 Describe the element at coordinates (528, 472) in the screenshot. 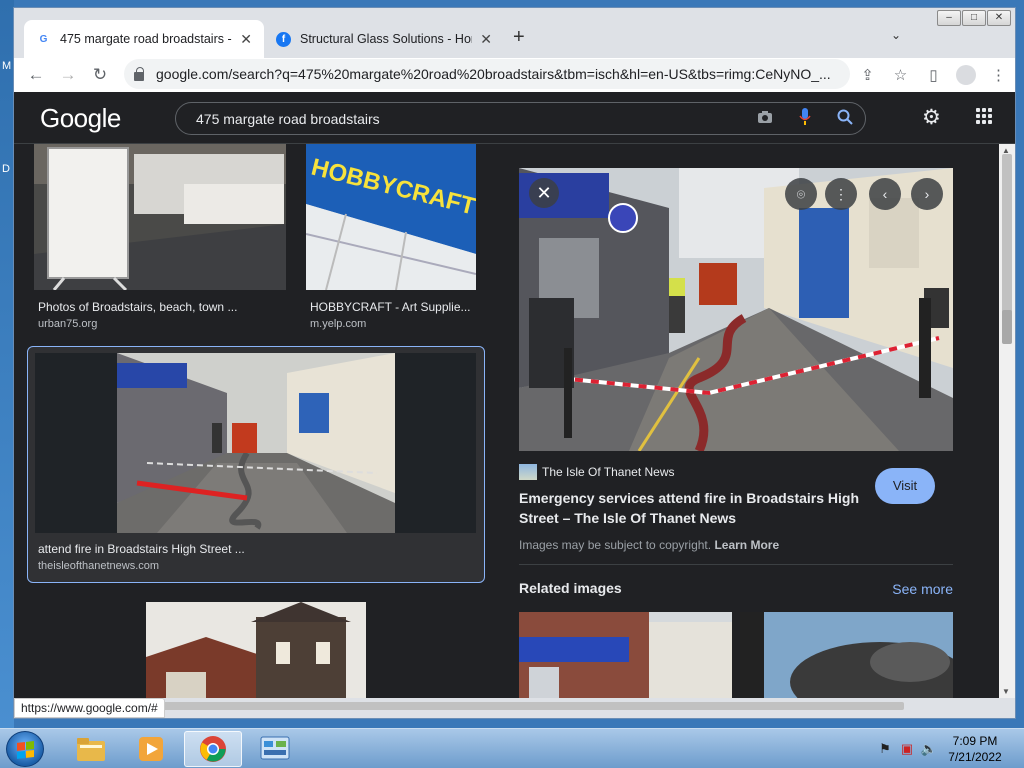

I see `site-favicon-icon` at that location.